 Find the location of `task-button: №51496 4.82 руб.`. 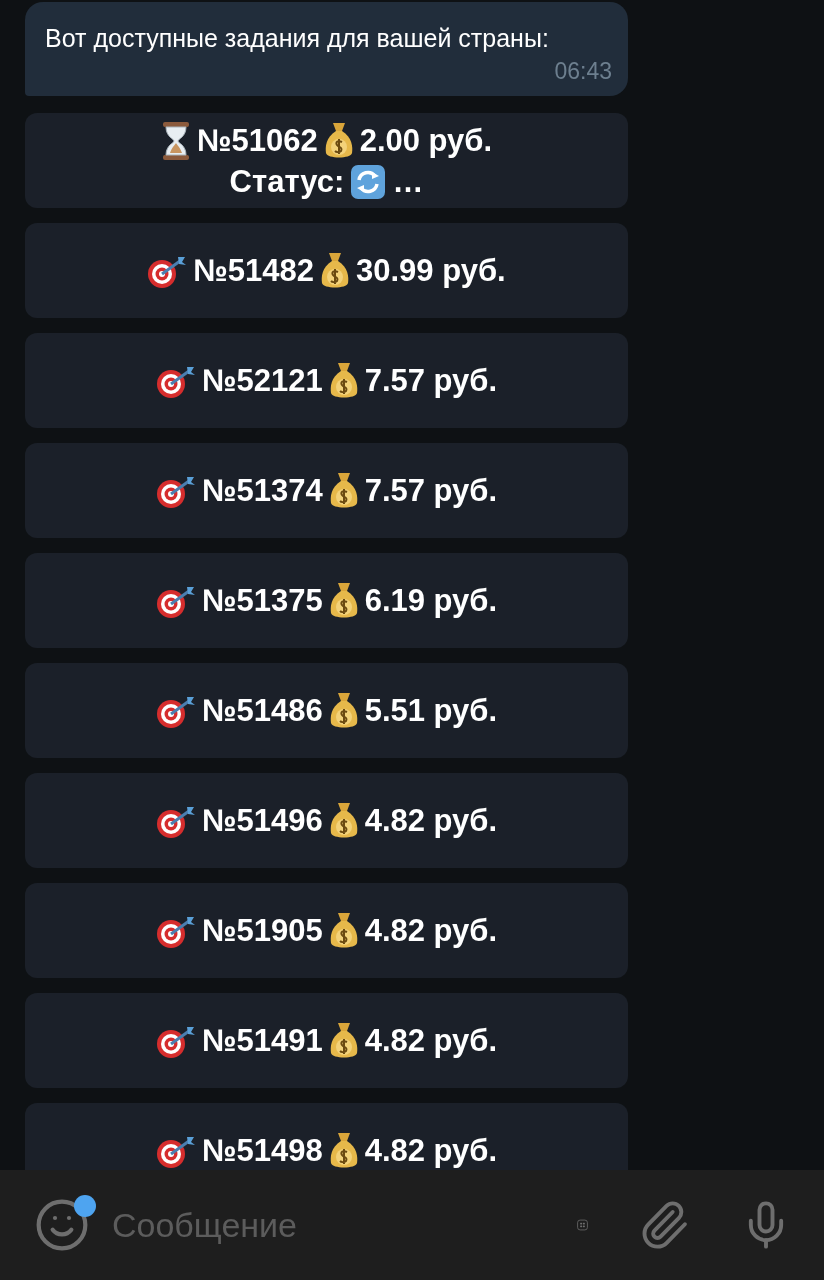

task-button: №51496 4.82 руб. is located at coordinates (326, 820).